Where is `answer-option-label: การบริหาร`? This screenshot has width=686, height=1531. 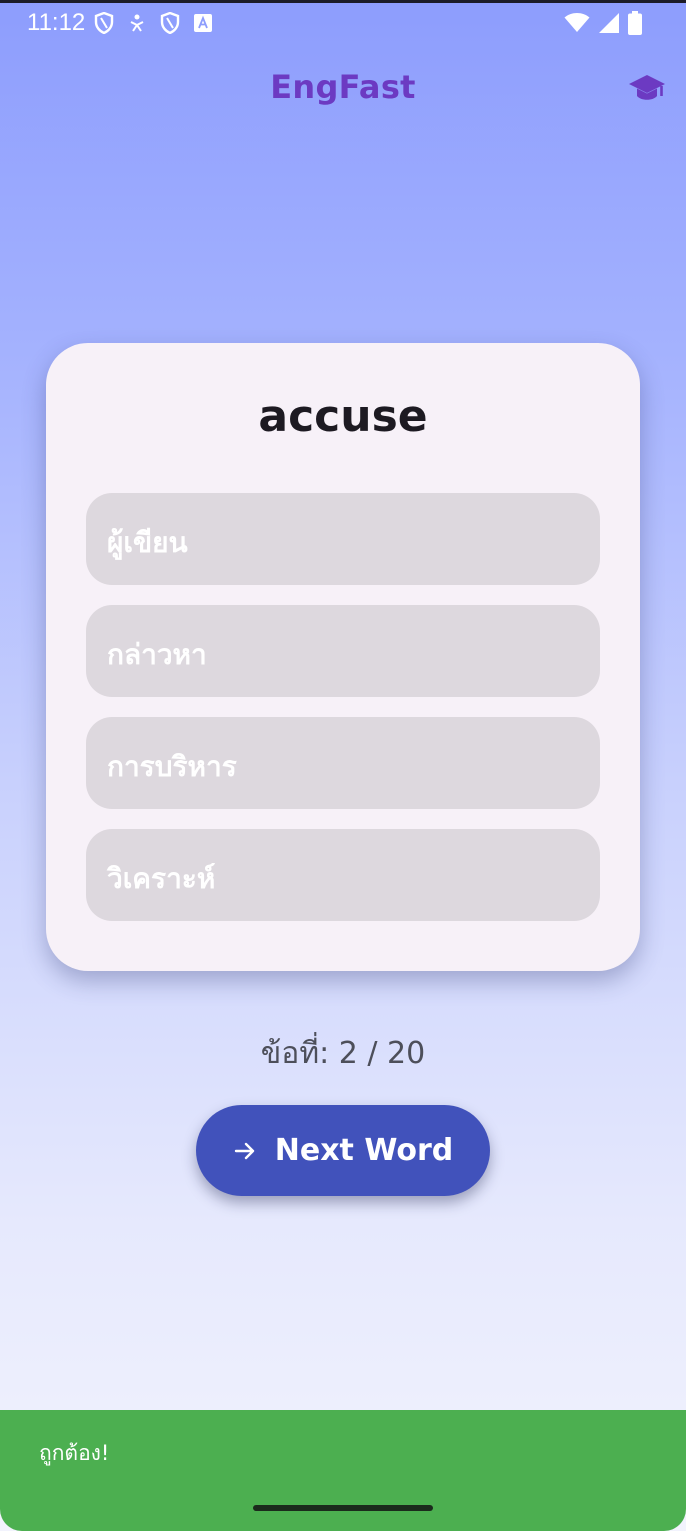 answer-option-label: การบริหาร is located at coordinates (172, 766).